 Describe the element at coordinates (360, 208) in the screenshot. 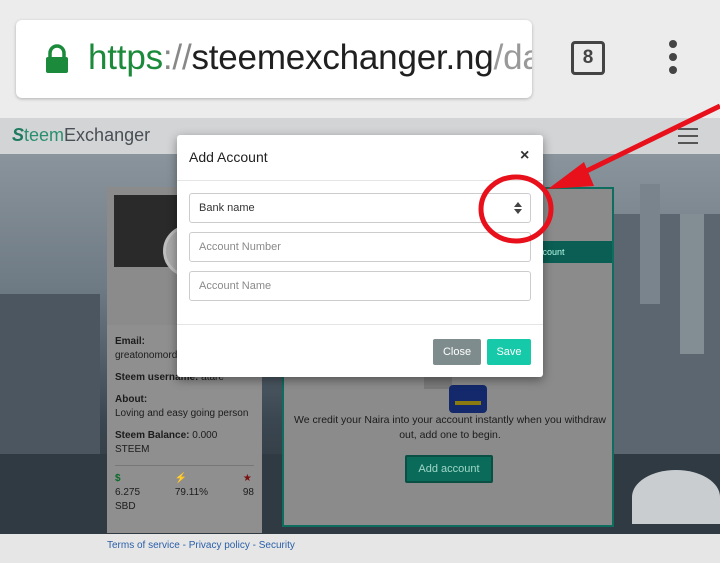

I see `bank-name-select: Bank name` at that location.